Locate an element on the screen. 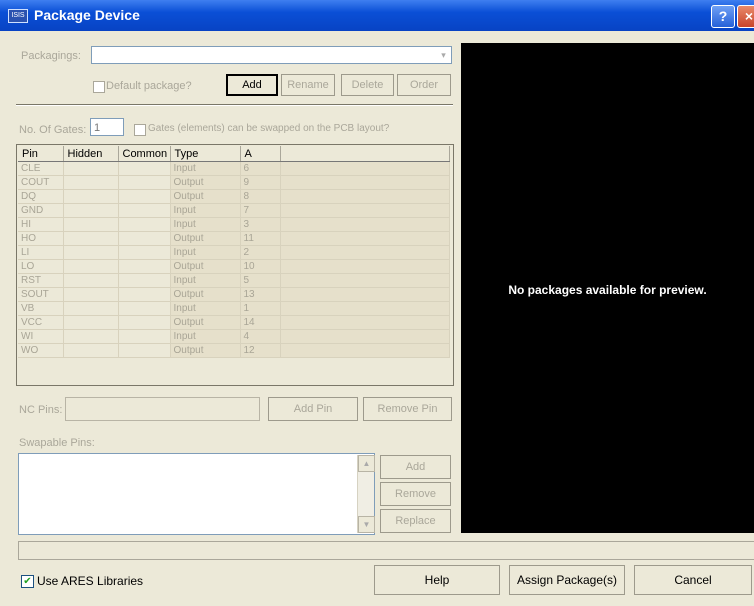 This screenshot has width=754, height=606. rename-package-button: Rename is located at coordinates (308, 85).